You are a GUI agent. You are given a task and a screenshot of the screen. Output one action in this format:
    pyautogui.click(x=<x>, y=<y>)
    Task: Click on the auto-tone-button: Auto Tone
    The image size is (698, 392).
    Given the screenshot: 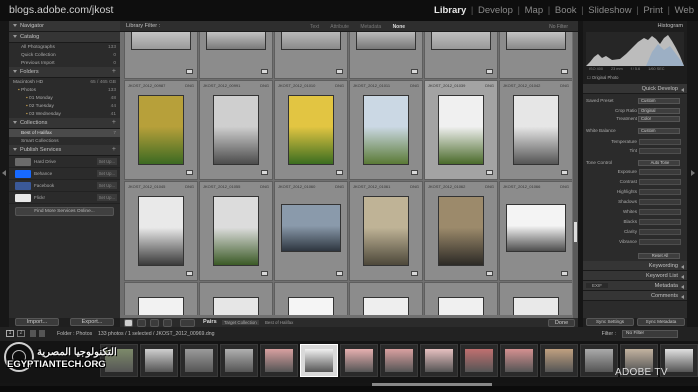 What is the action you would take?
    pyautogui.click(x=659, y=162)
    